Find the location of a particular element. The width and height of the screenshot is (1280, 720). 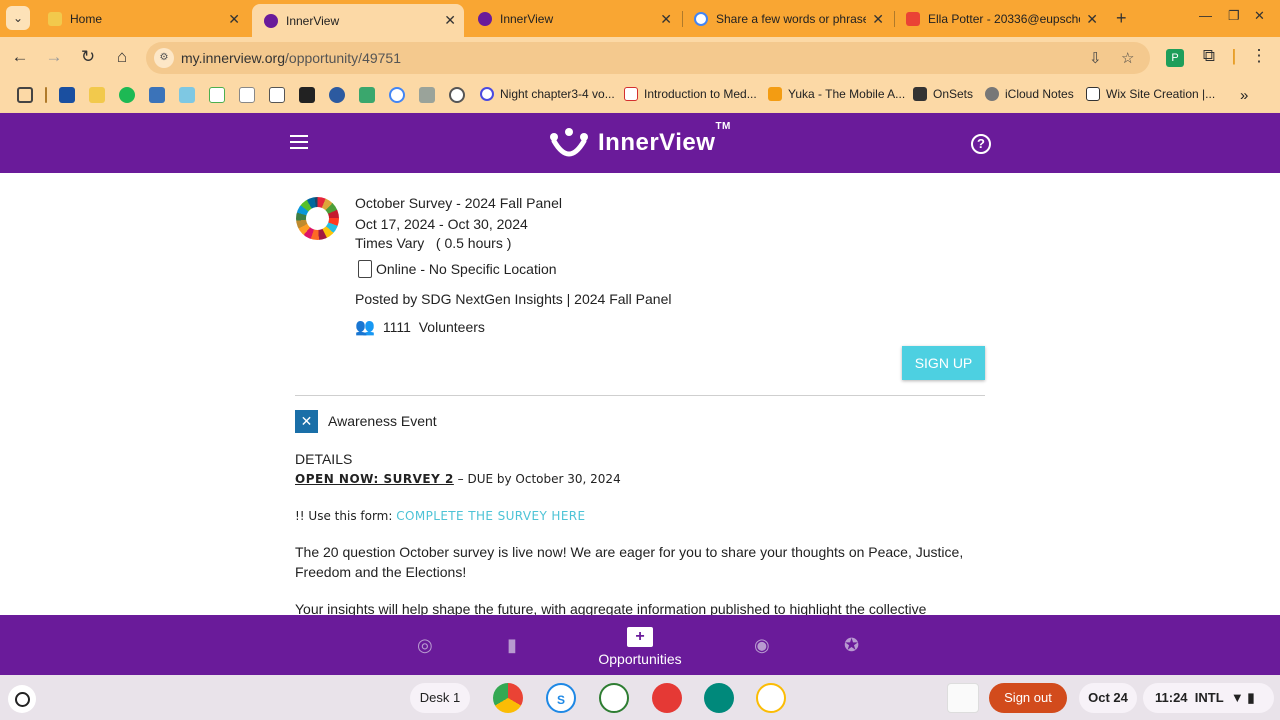

launcher-icon is located at coordinates (22, 699).